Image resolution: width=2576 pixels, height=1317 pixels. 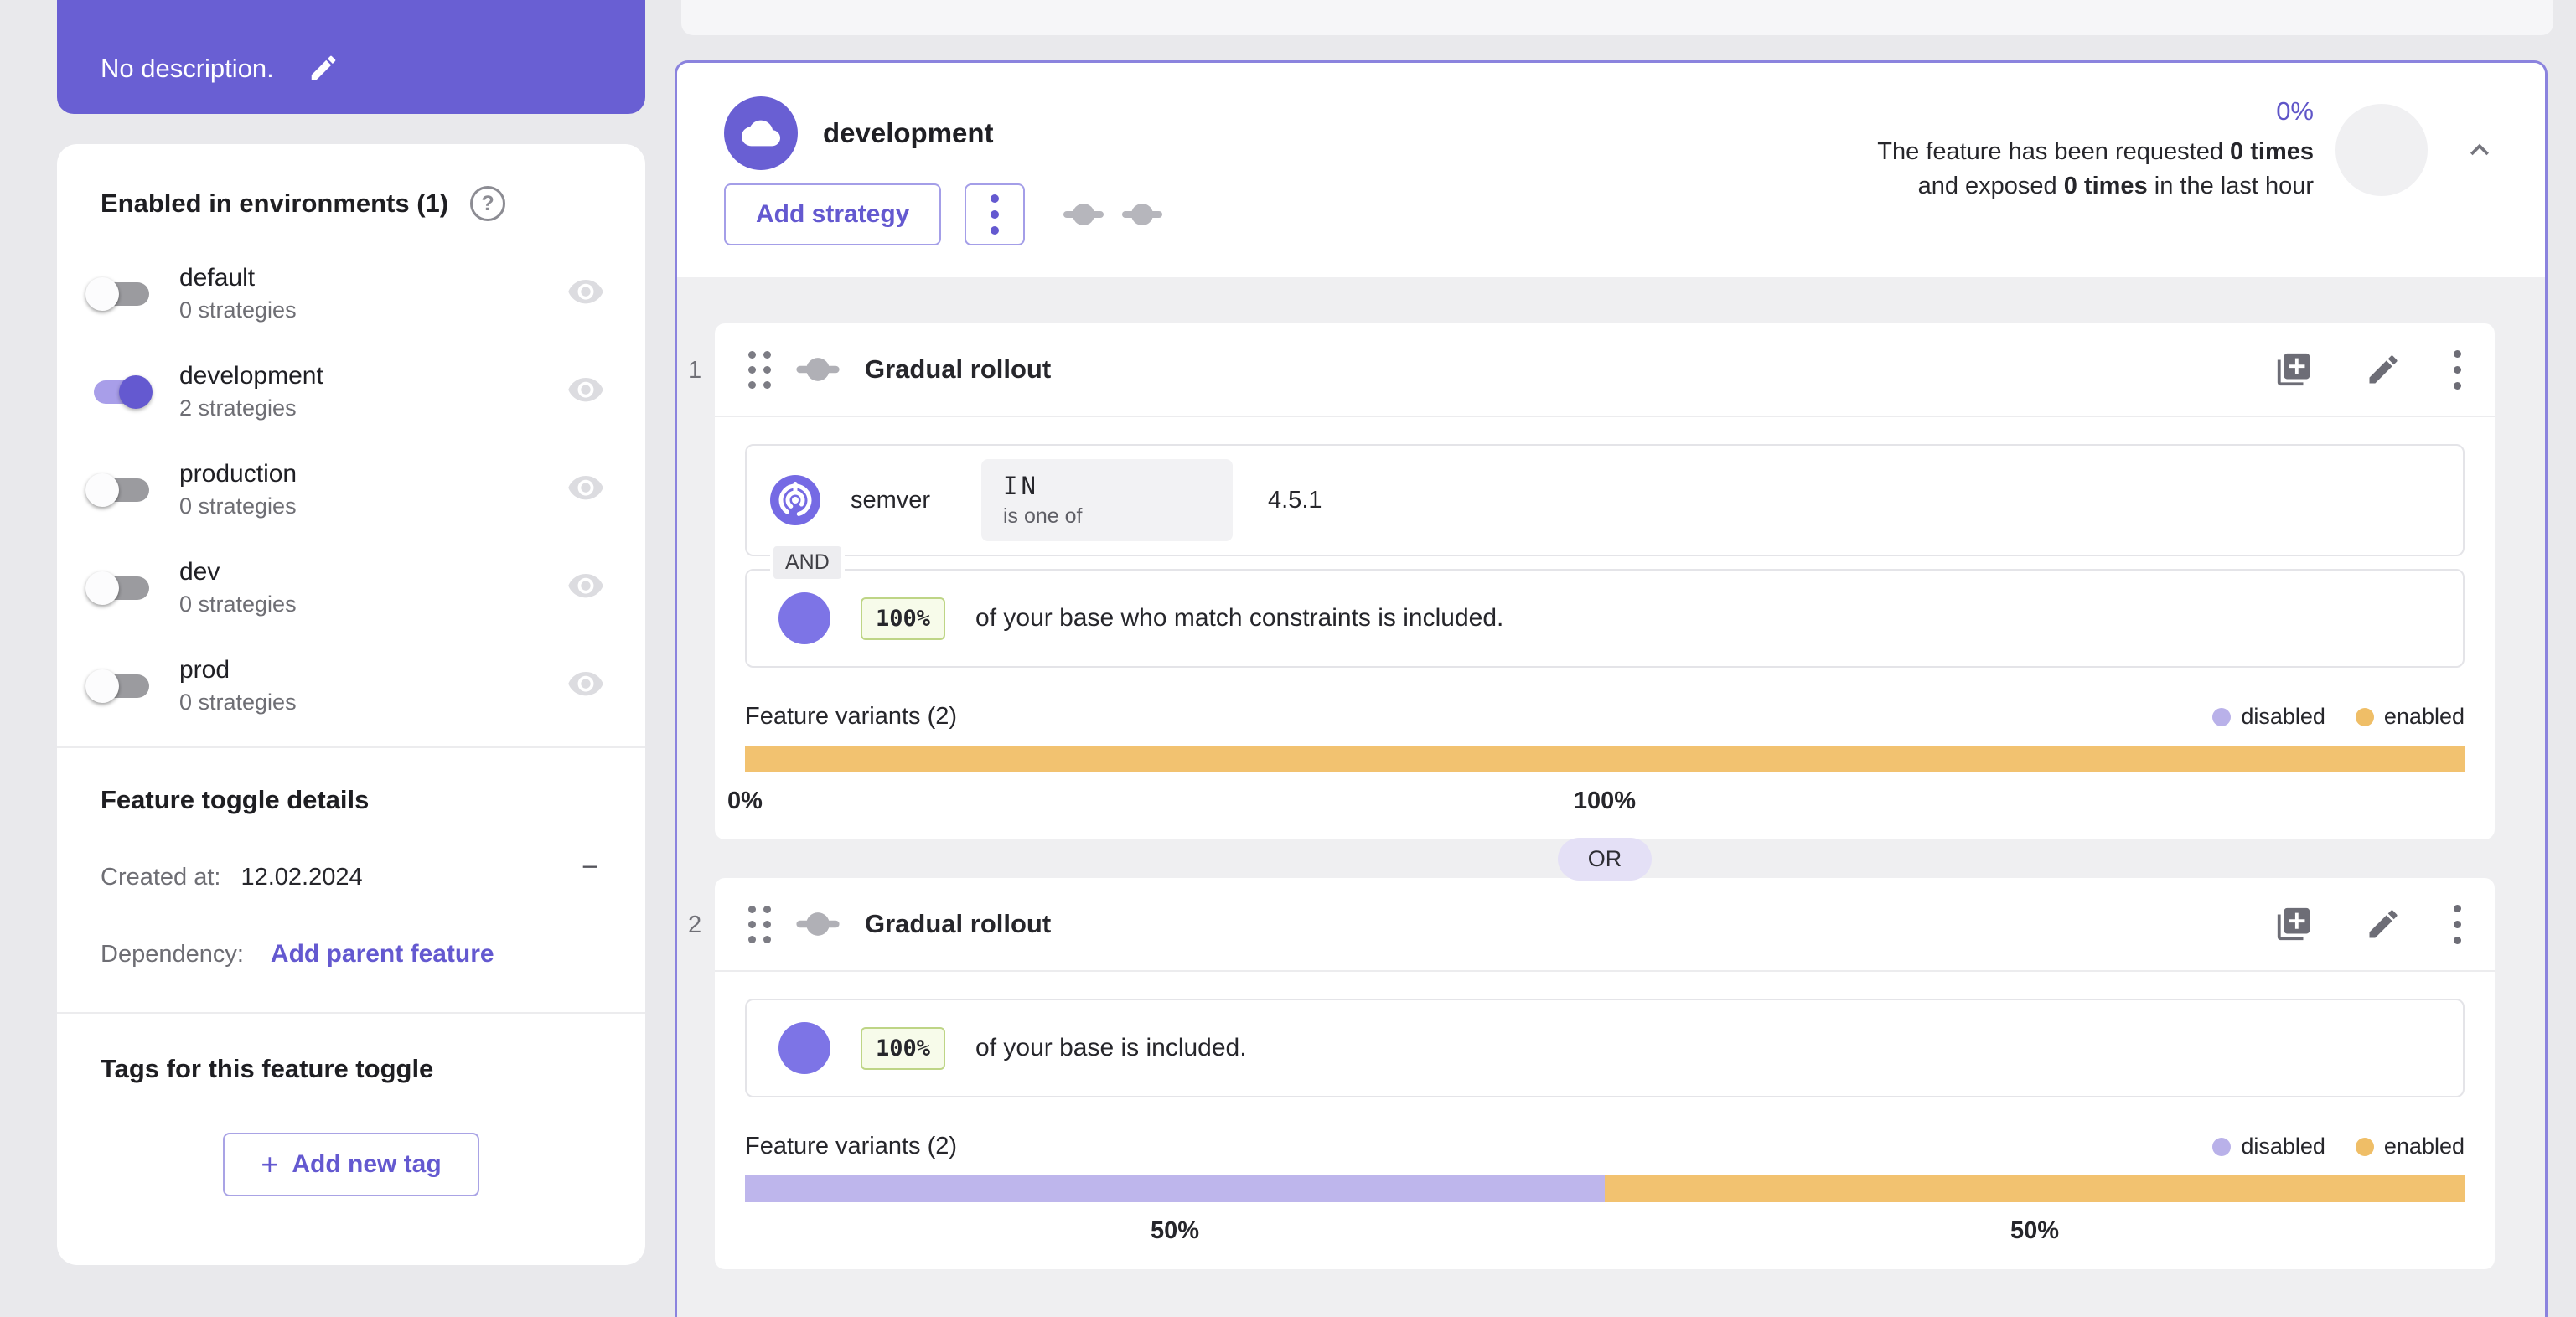 I want to click on created-at-label: Created at:, so click(x=161, y=877).